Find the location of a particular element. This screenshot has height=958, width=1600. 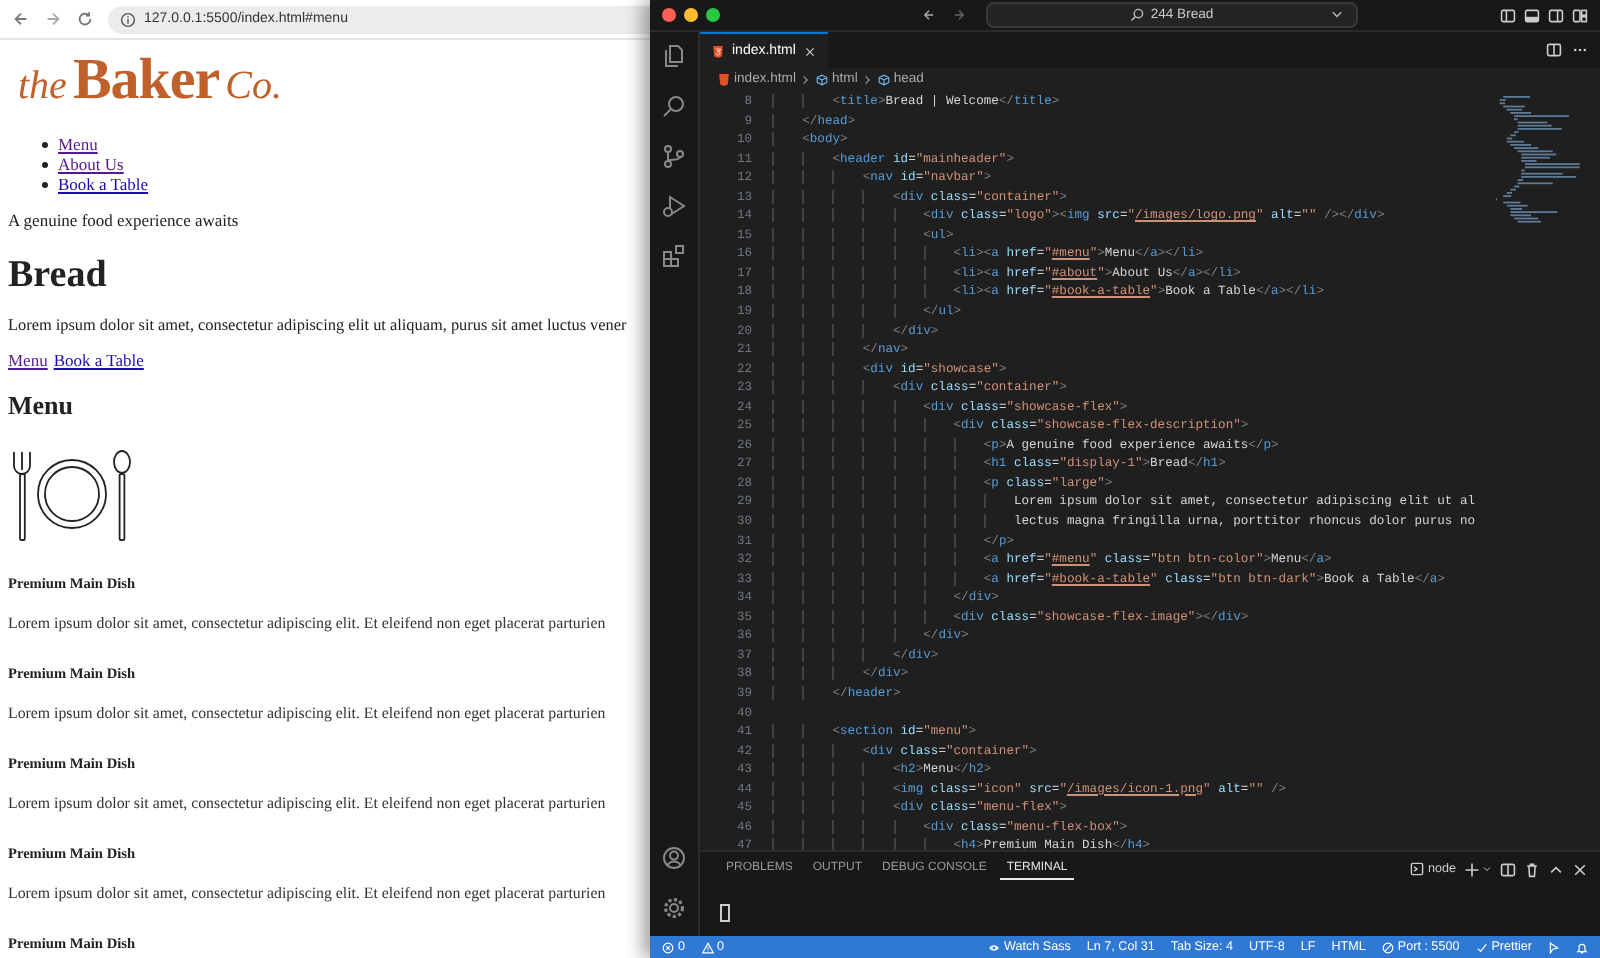

account-icon is located at coordinates (674, 858).